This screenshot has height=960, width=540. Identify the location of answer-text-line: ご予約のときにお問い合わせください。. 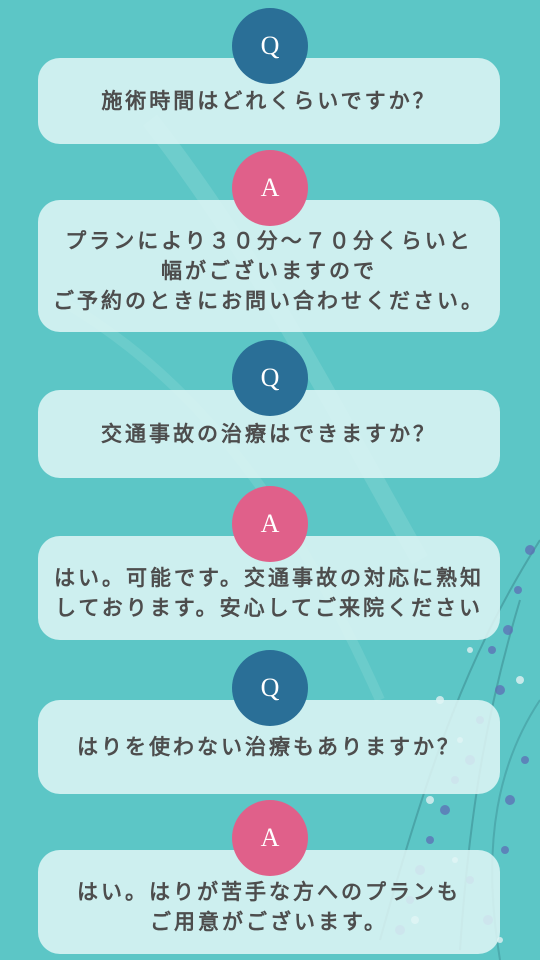
(269, 300).